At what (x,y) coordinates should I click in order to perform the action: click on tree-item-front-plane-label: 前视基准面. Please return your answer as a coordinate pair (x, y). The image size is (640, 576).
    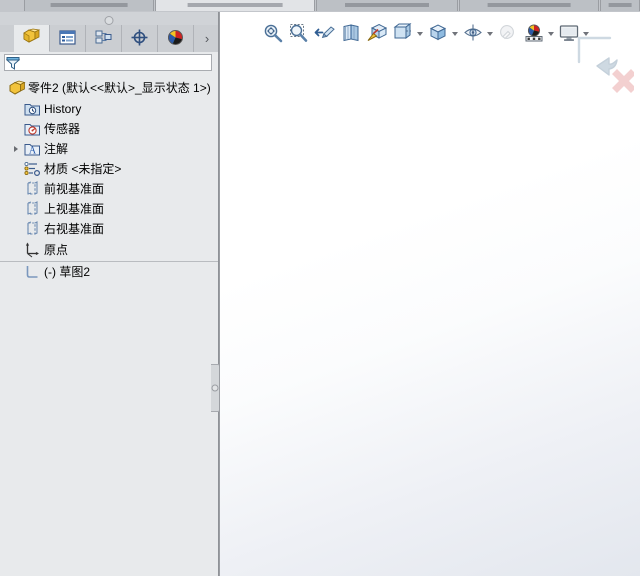
    Looking at the image, I should click on (74, 189).